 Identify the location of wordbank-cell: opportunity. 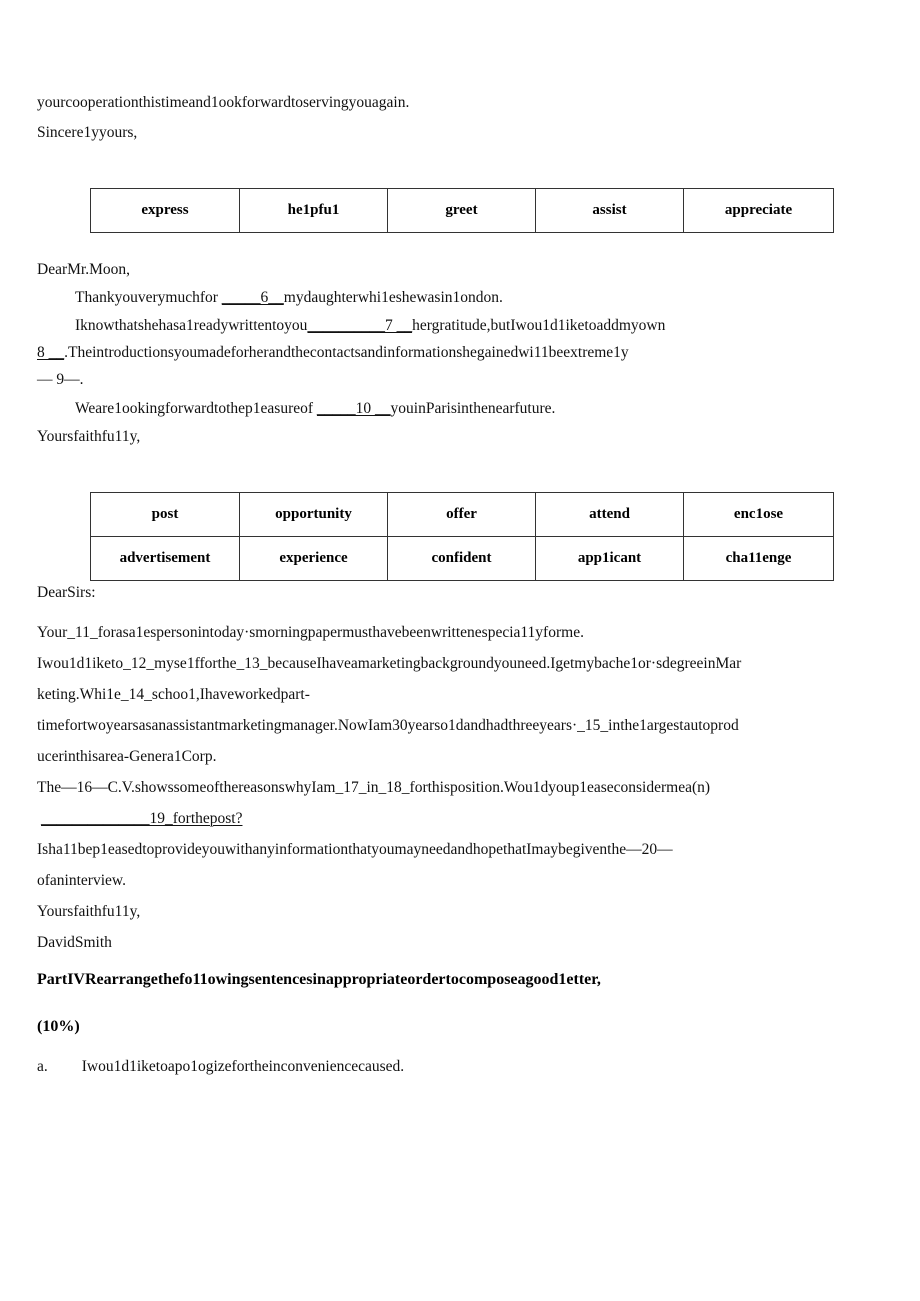
(313, 514).